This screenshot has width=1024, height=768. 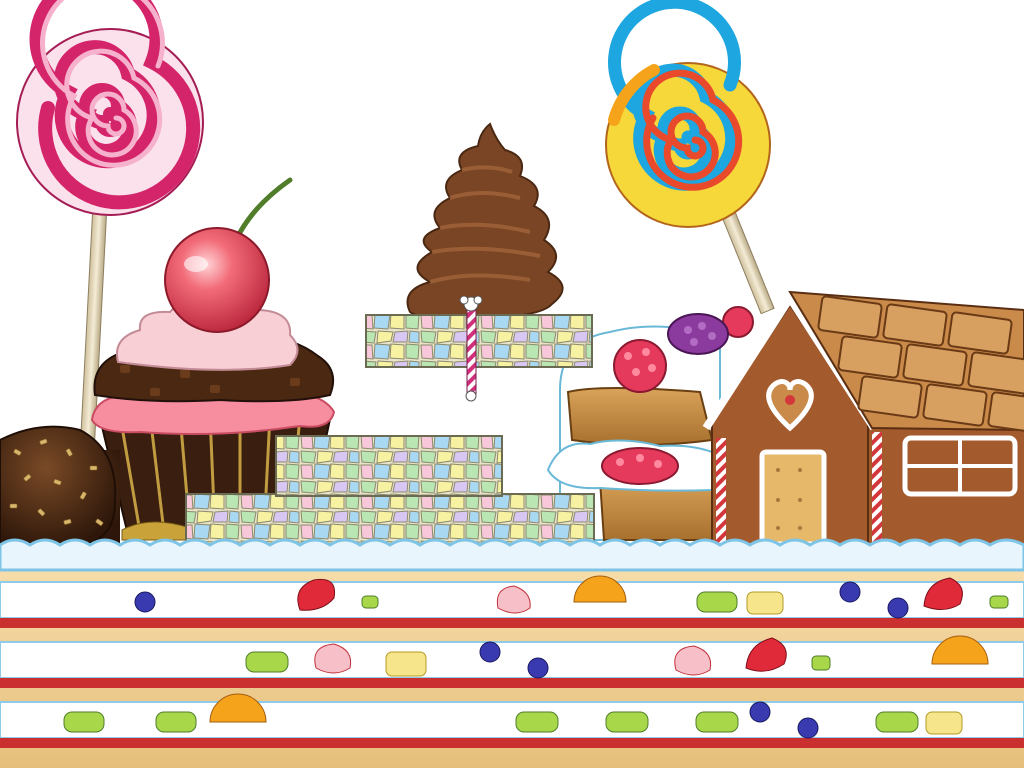 What do you see at coordinates (640, 416) in the screenshot?
I see `cake-sponge-top` at bounding box center [640, 416].